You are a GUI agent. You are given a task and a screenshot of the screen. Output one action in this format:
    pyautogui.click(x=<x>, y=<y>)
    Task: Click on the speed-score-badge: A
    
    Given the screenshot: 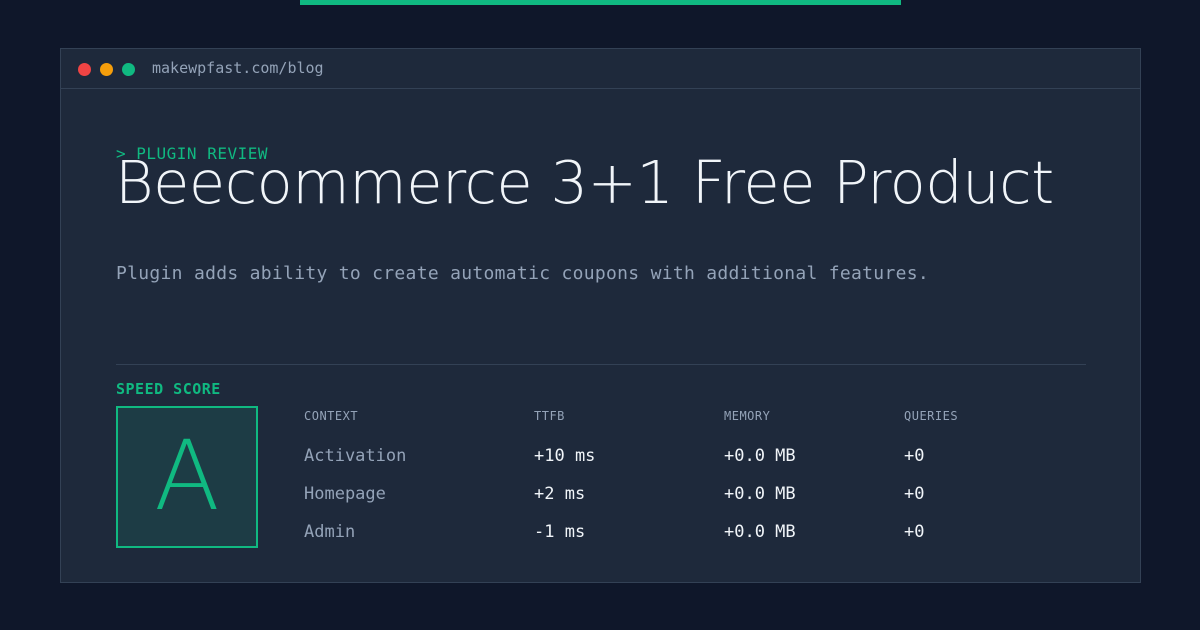 What is the action you would take?
    pyautogui.click(x=187, y=477)
    